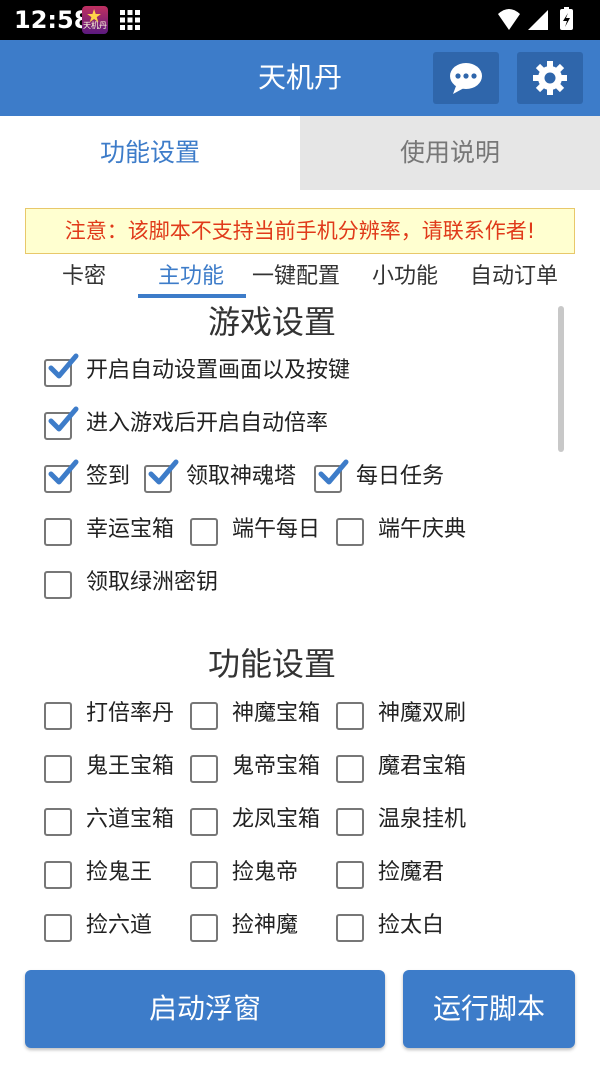 The height and width of the screenshot is (1066, 600). What do you see at coordinates (130, 529) in the screenshot?
I see `checkbox-label: 幸运宝箱` at bounding box center [130, 529].